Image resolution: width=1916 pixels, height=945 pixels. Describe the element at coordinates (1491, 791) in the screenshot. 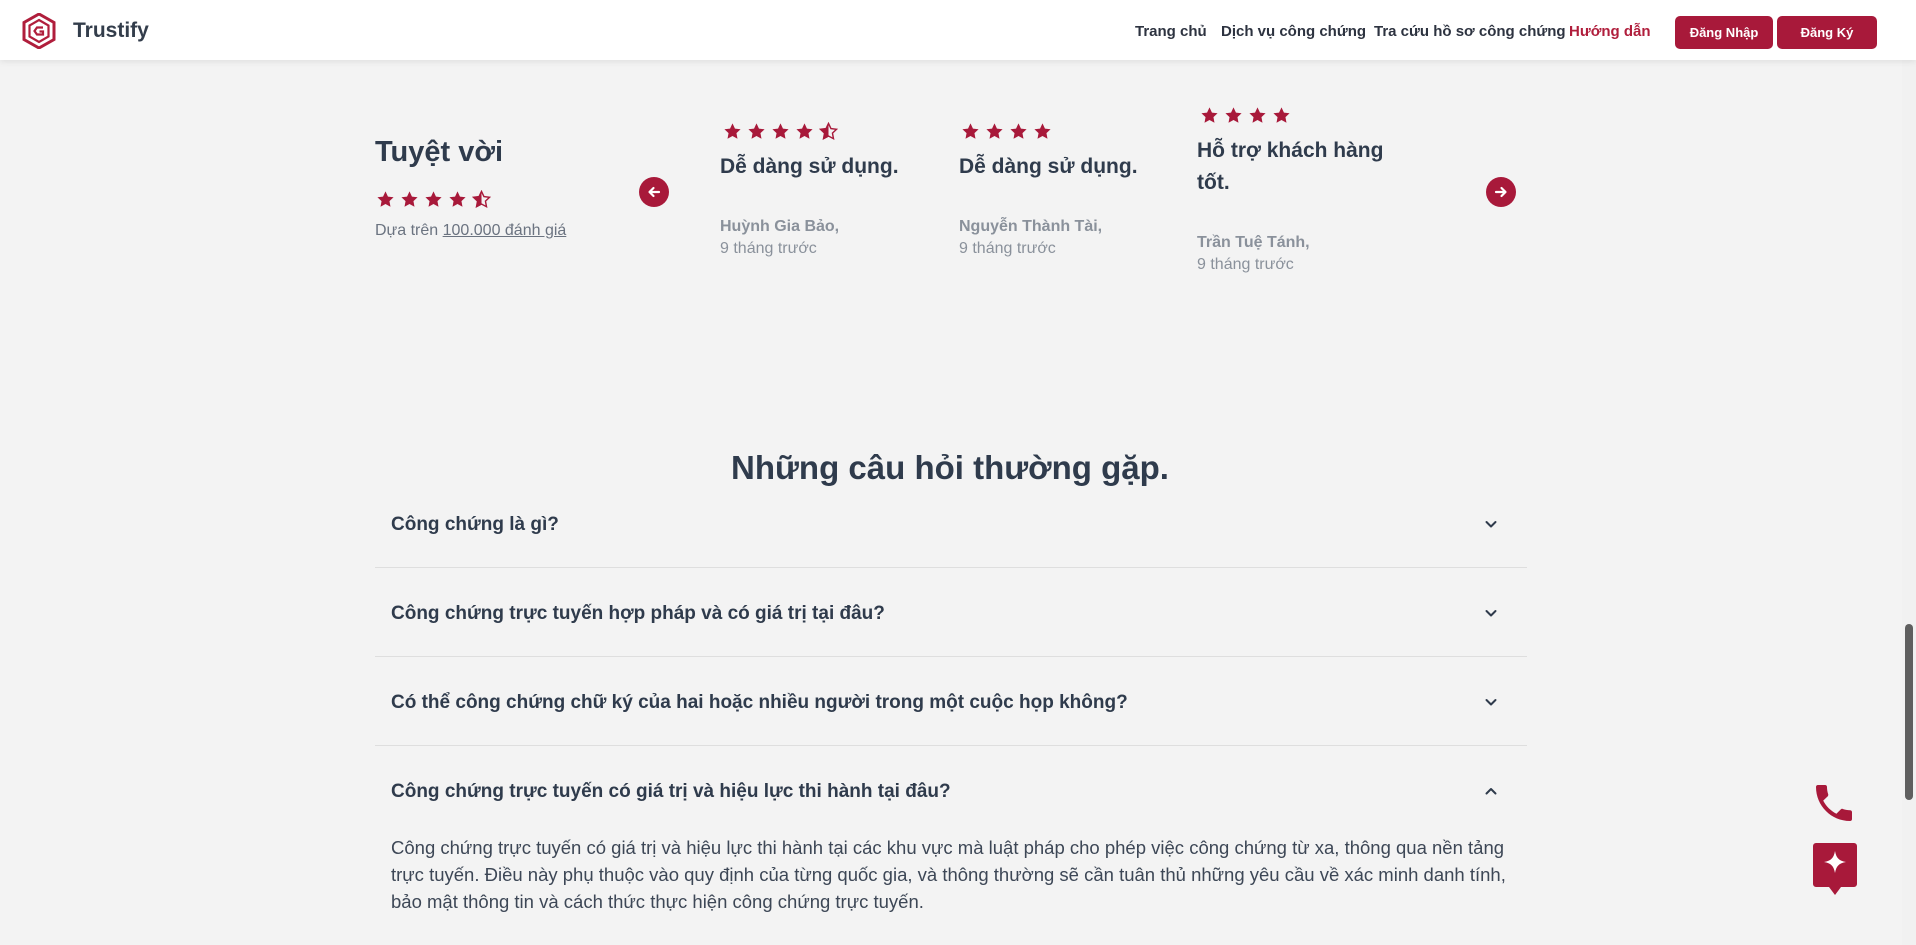

I see `chevron-up-icon` at that location.